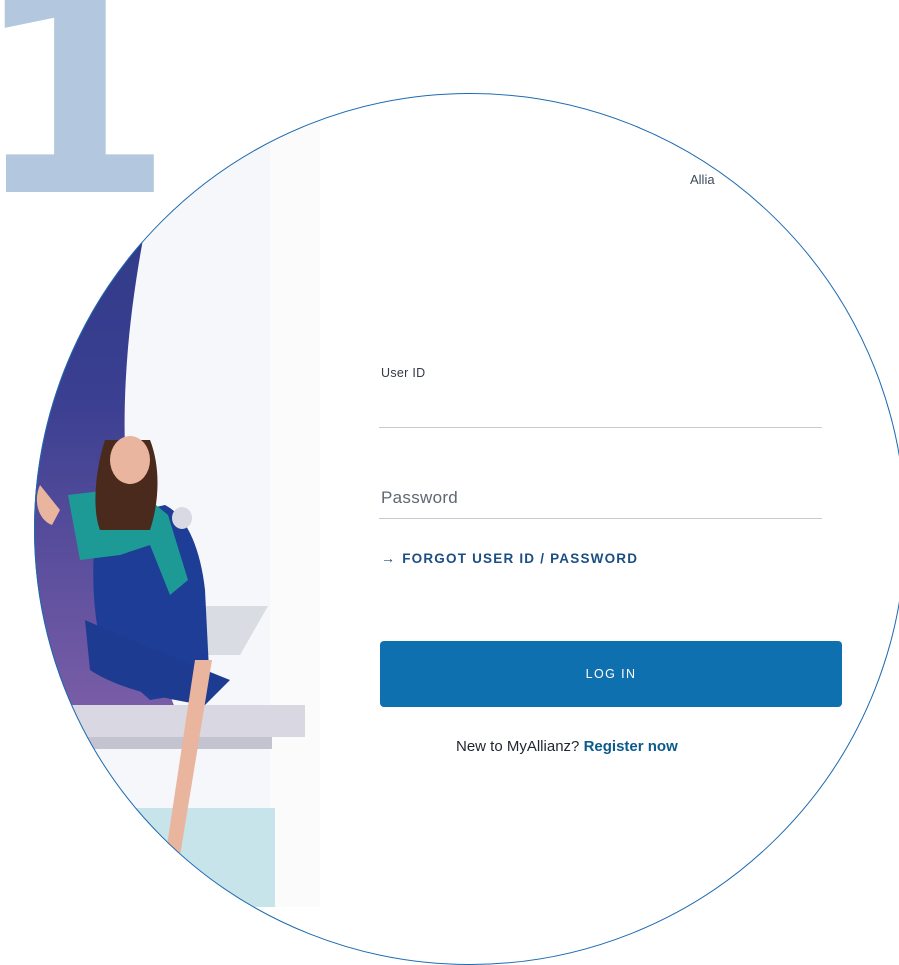 This screenshot has width=899, height=965. Describe the element at coordinates (520, 558) in the screenshot. I see `forgot-credentials-label: FORGOT USER ID / PASSWORD` at that location.